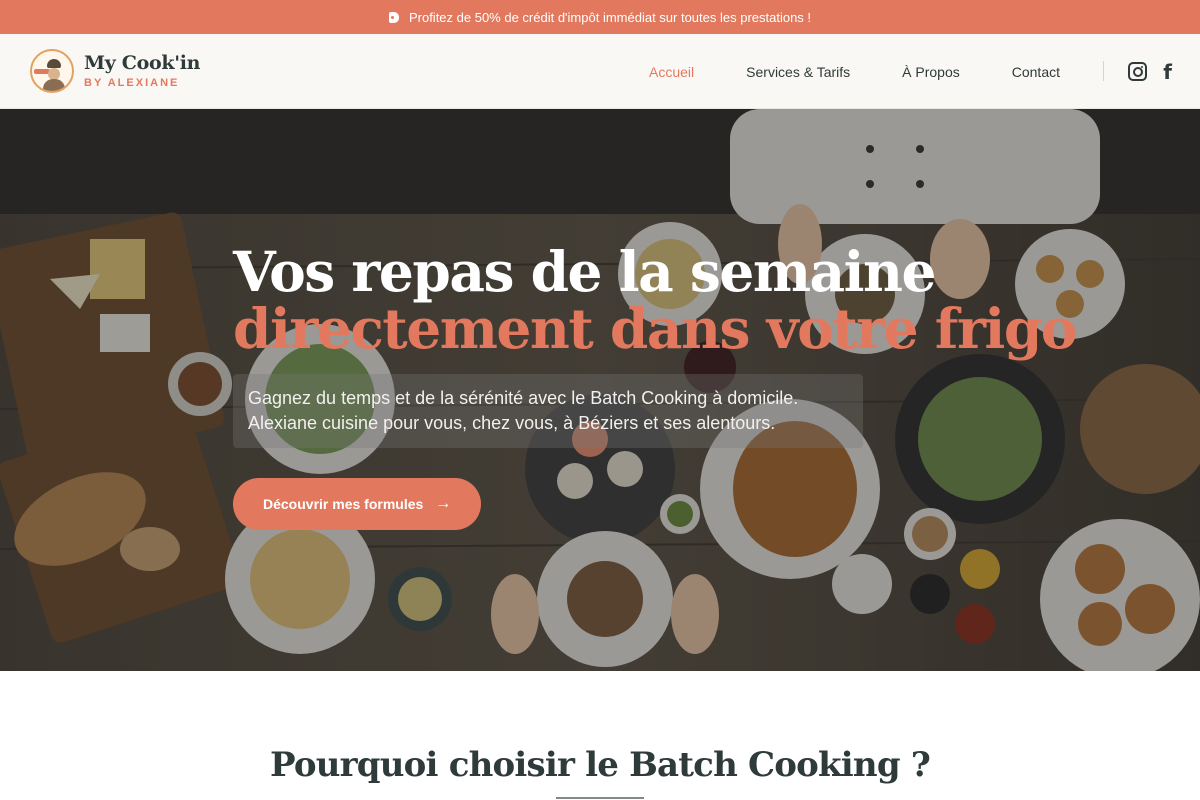 The width and height of the screenshot is (1200, 800). I want to click on brand-tagline: BY ALEXIANE, so click(132, 83).